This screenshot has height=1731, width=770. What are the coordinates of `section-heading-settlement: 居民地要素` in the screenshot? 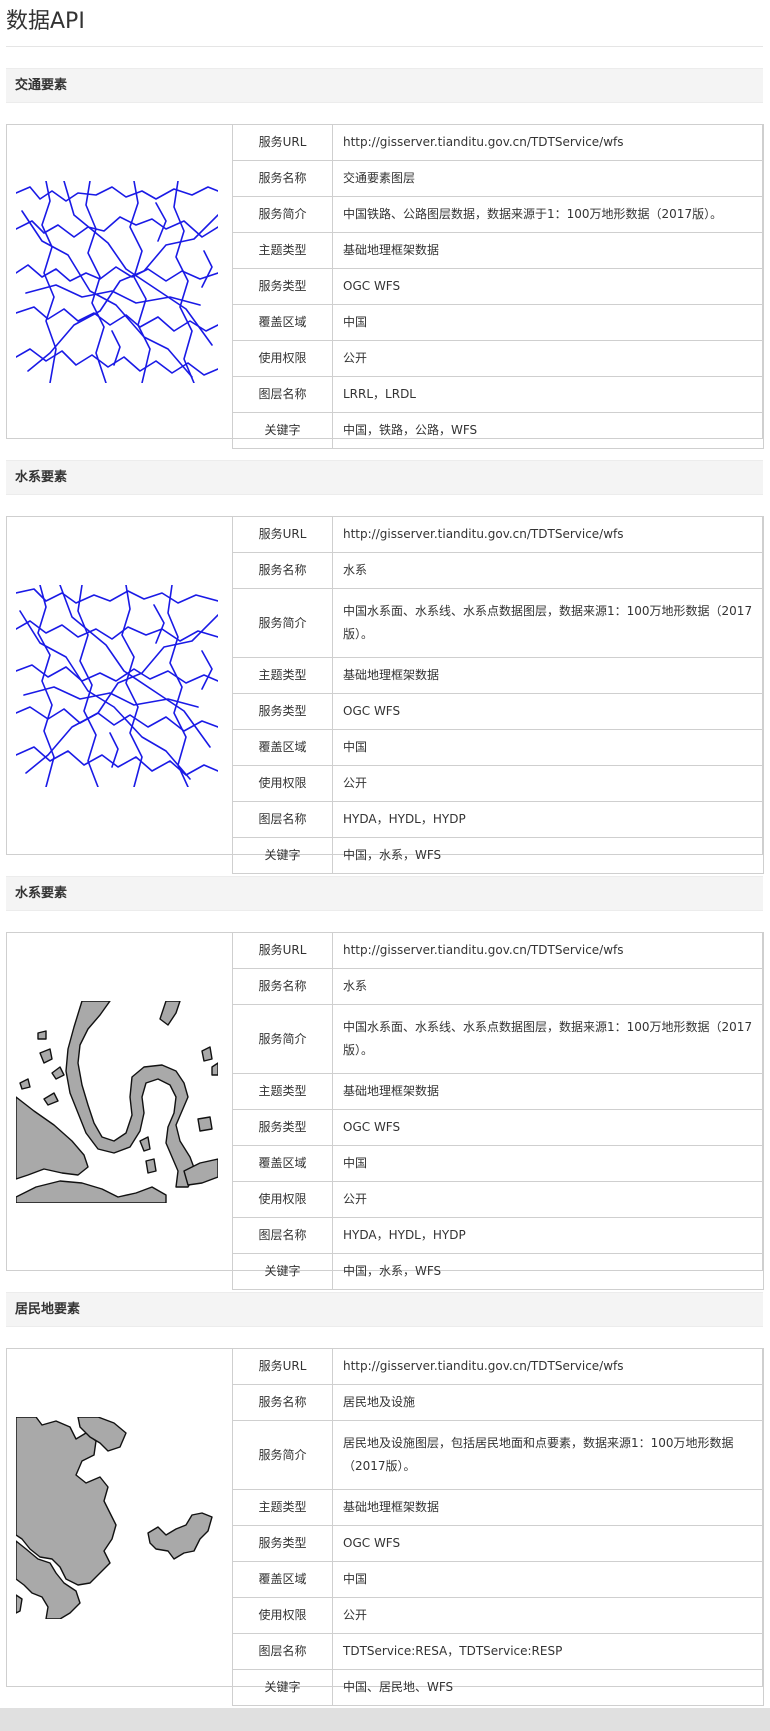 It's located at (384, 1309).